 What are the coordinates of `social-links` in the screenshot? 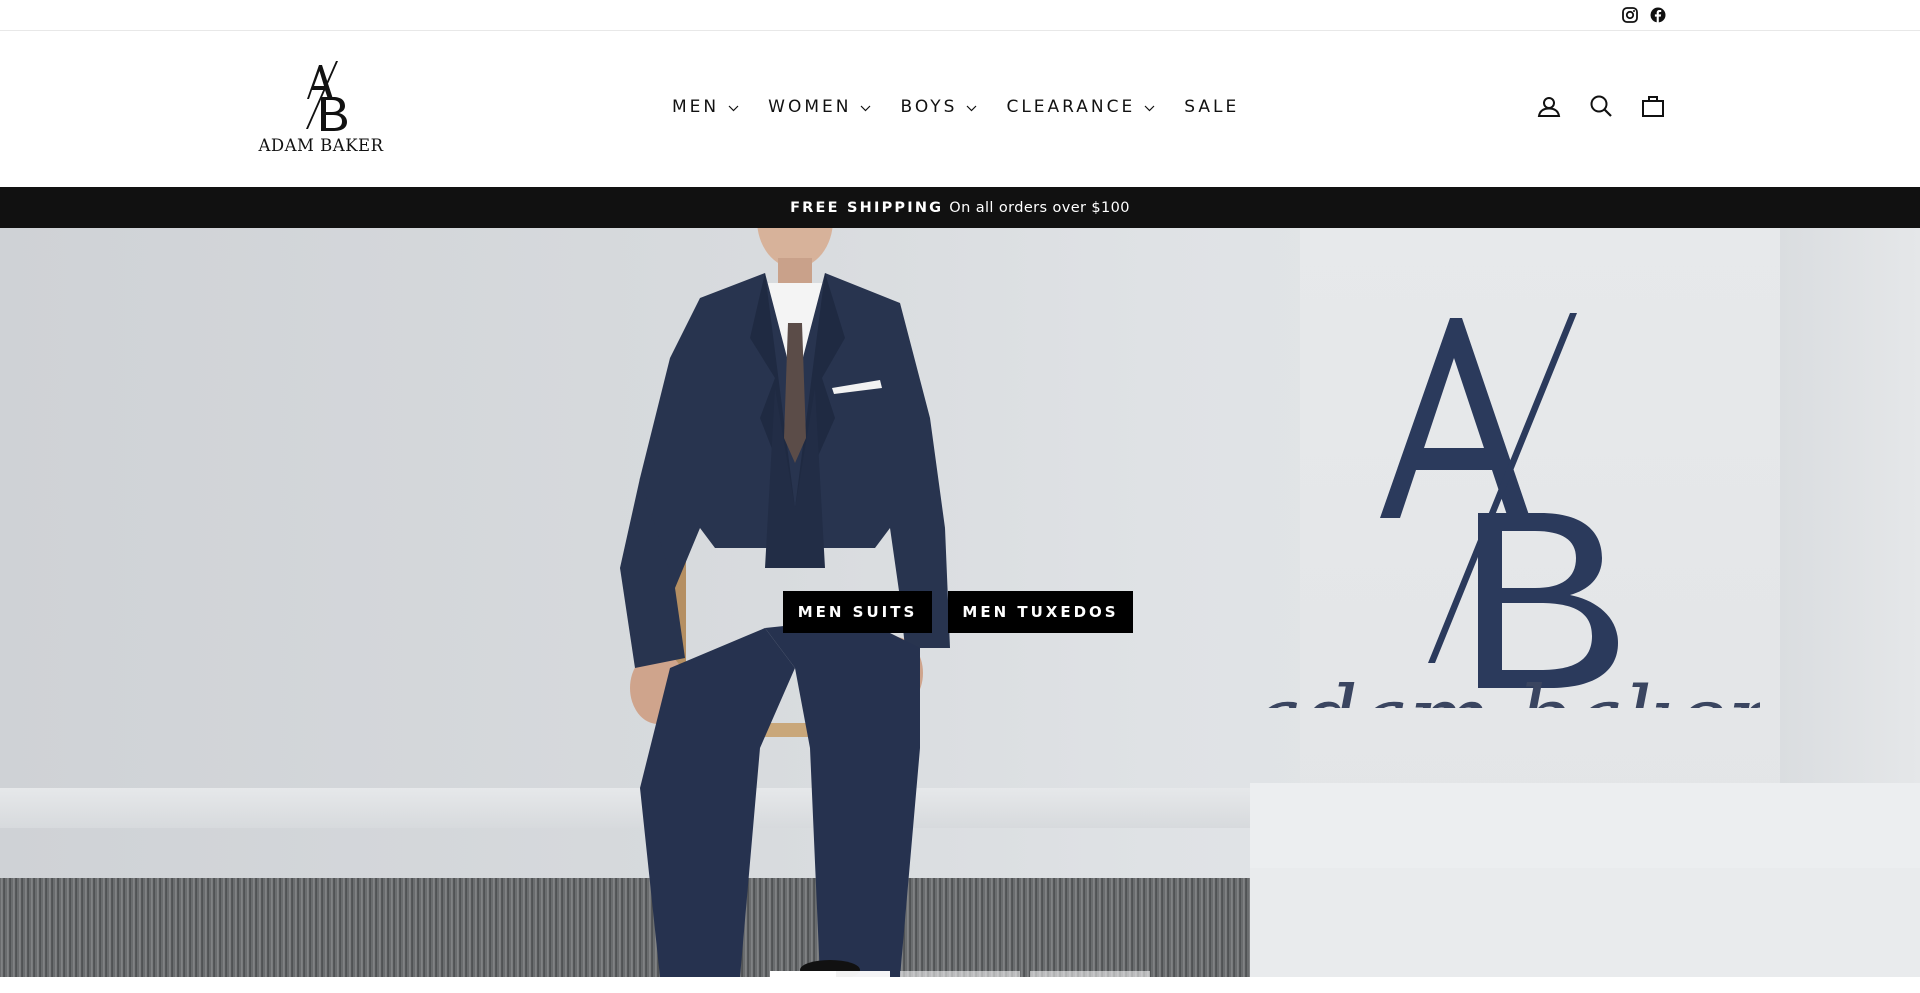 It's located at (1644, 15).